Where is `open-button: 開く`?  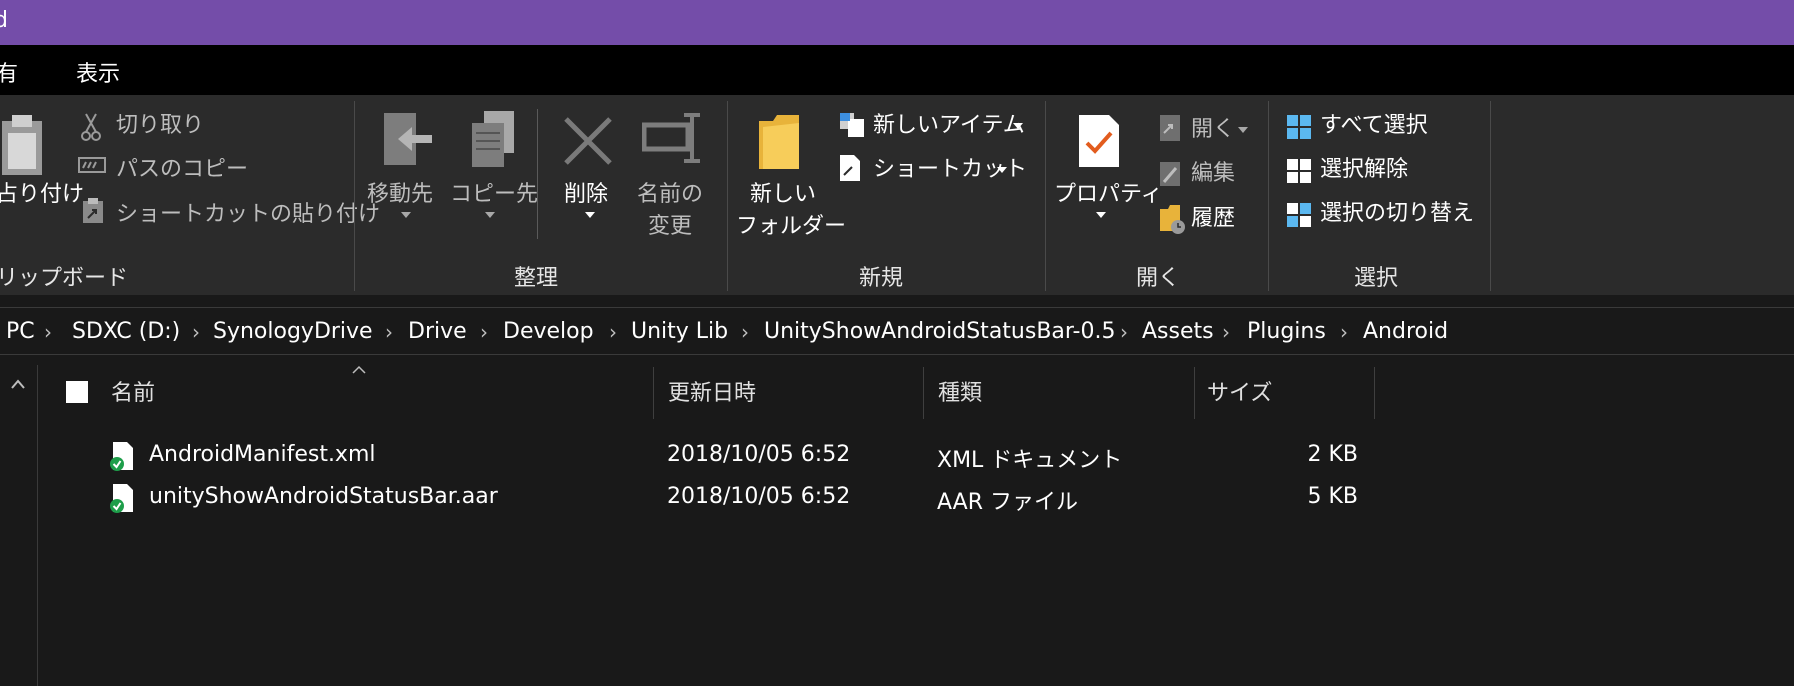 open-button: 開く is located at coordinates (1213, 130).